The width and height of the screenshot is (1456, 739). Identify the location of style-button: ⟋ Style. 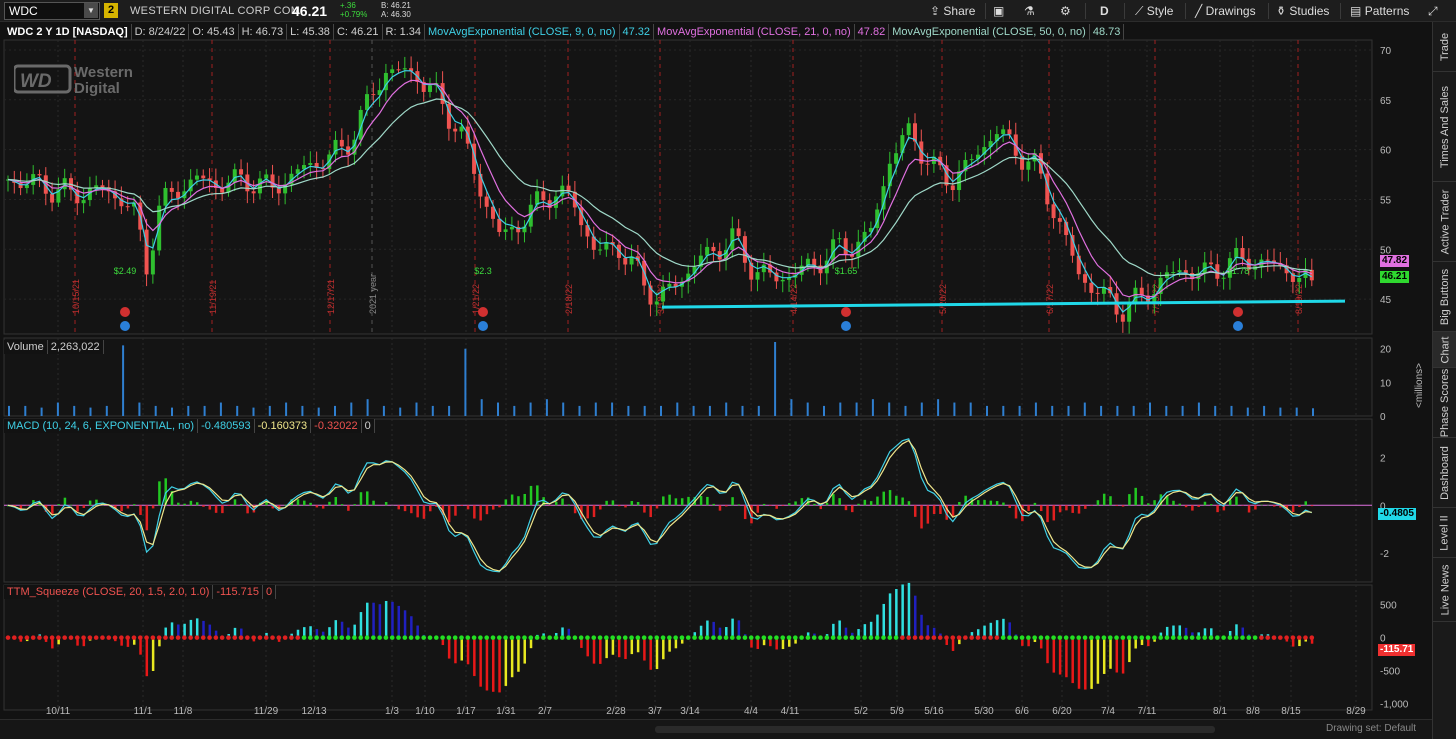
(1154, 11).